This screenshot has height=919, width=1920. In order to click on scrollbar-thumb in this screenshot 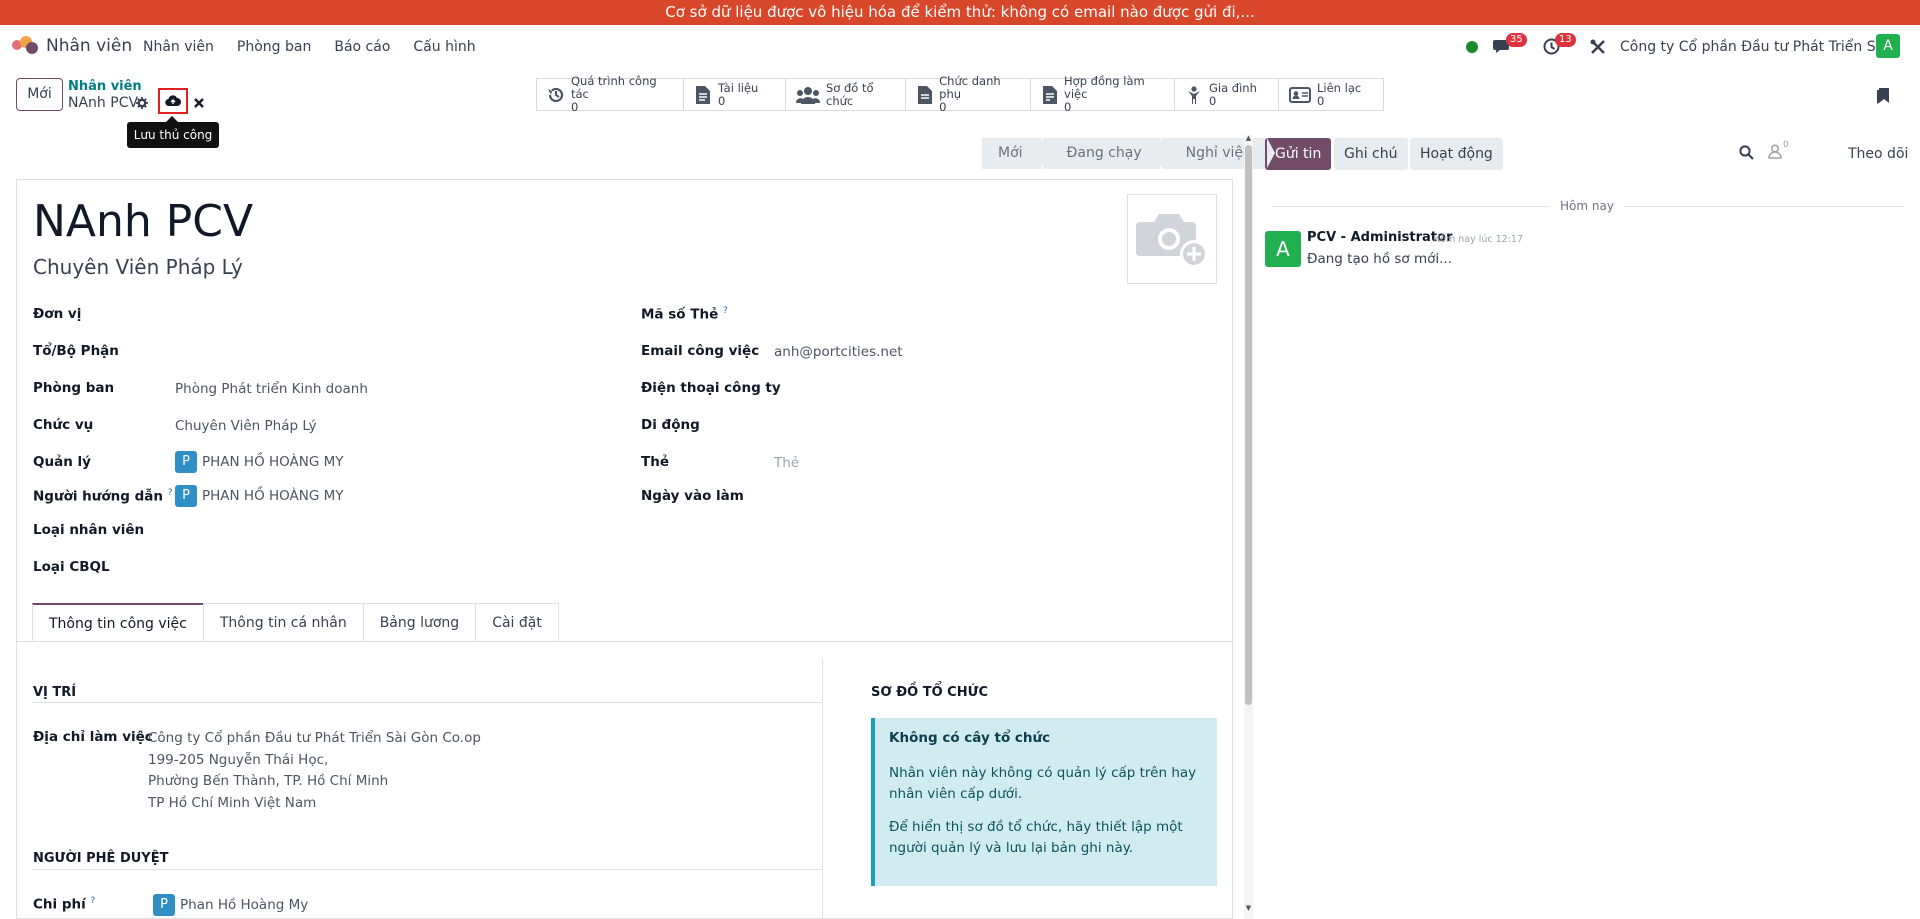, I will do `click(1248, 425)`.